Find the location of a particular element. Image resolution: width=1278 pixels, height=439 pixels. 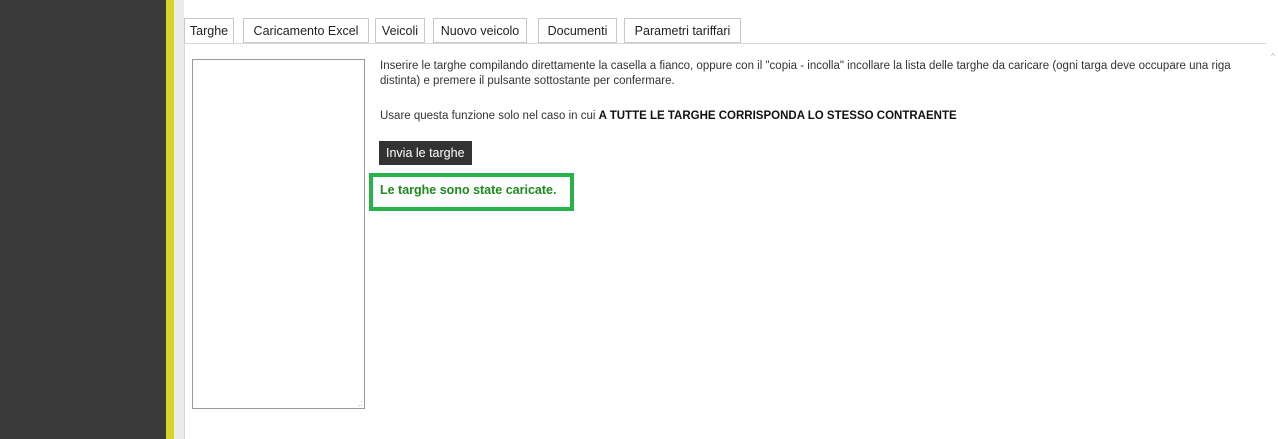

left-sidebar is located at coordinates (83, 219).